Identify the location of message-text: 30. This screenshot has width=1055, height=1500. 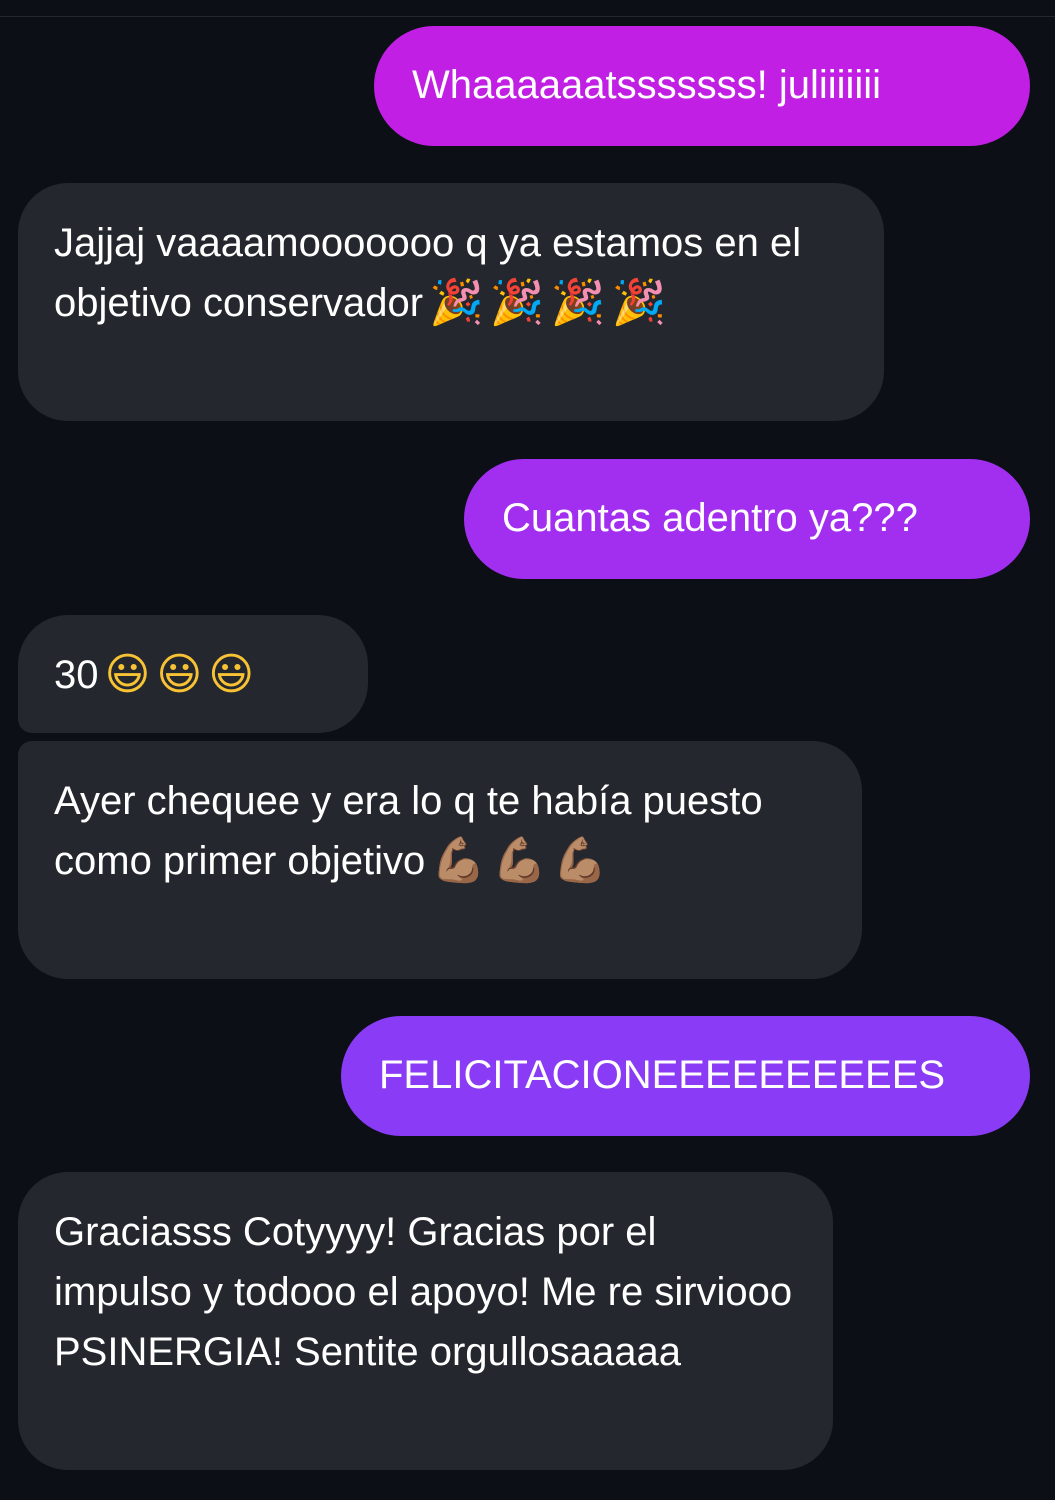
(76, 675).